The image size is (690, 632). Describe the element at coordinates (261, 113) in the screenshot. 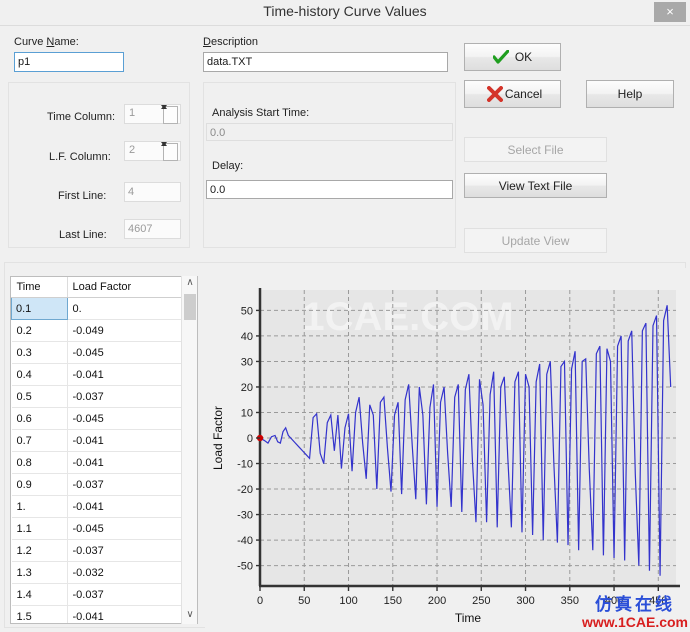

I see `analysis-start-time-label: Analysis Start Time:` at that location.